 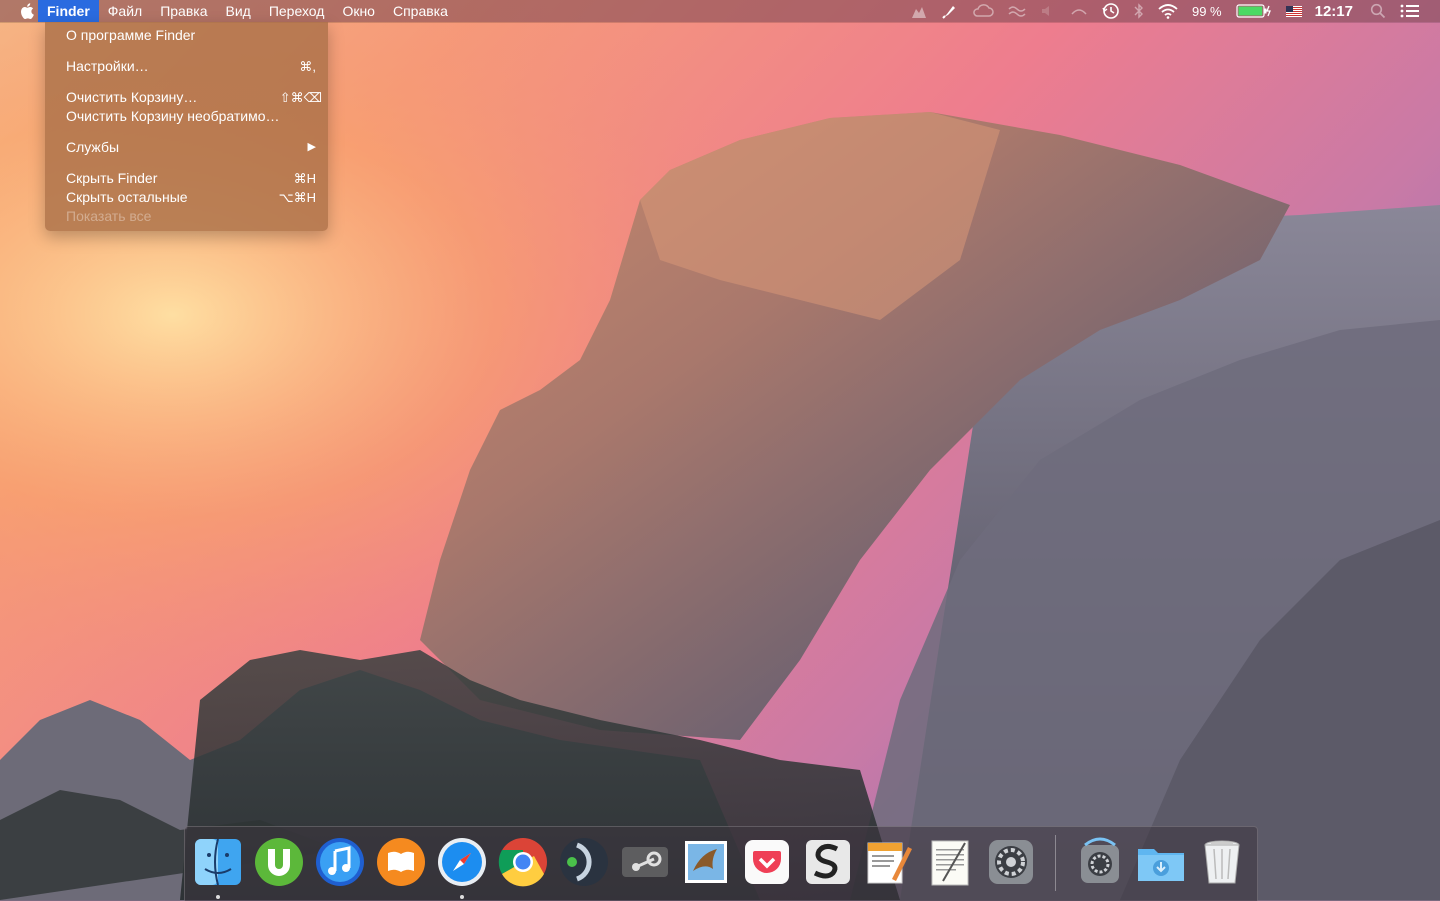 I want to click on submenu-arrow-icon: ▶, so click(x=311, y=147).